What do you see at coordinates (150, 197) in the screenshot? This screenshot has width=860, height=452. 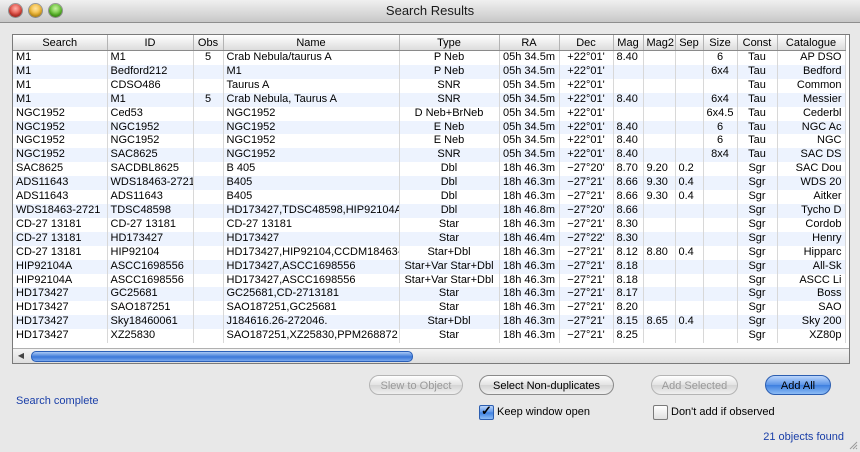 I see `cell-id: ADS11643` at bounding box center [150, 197].